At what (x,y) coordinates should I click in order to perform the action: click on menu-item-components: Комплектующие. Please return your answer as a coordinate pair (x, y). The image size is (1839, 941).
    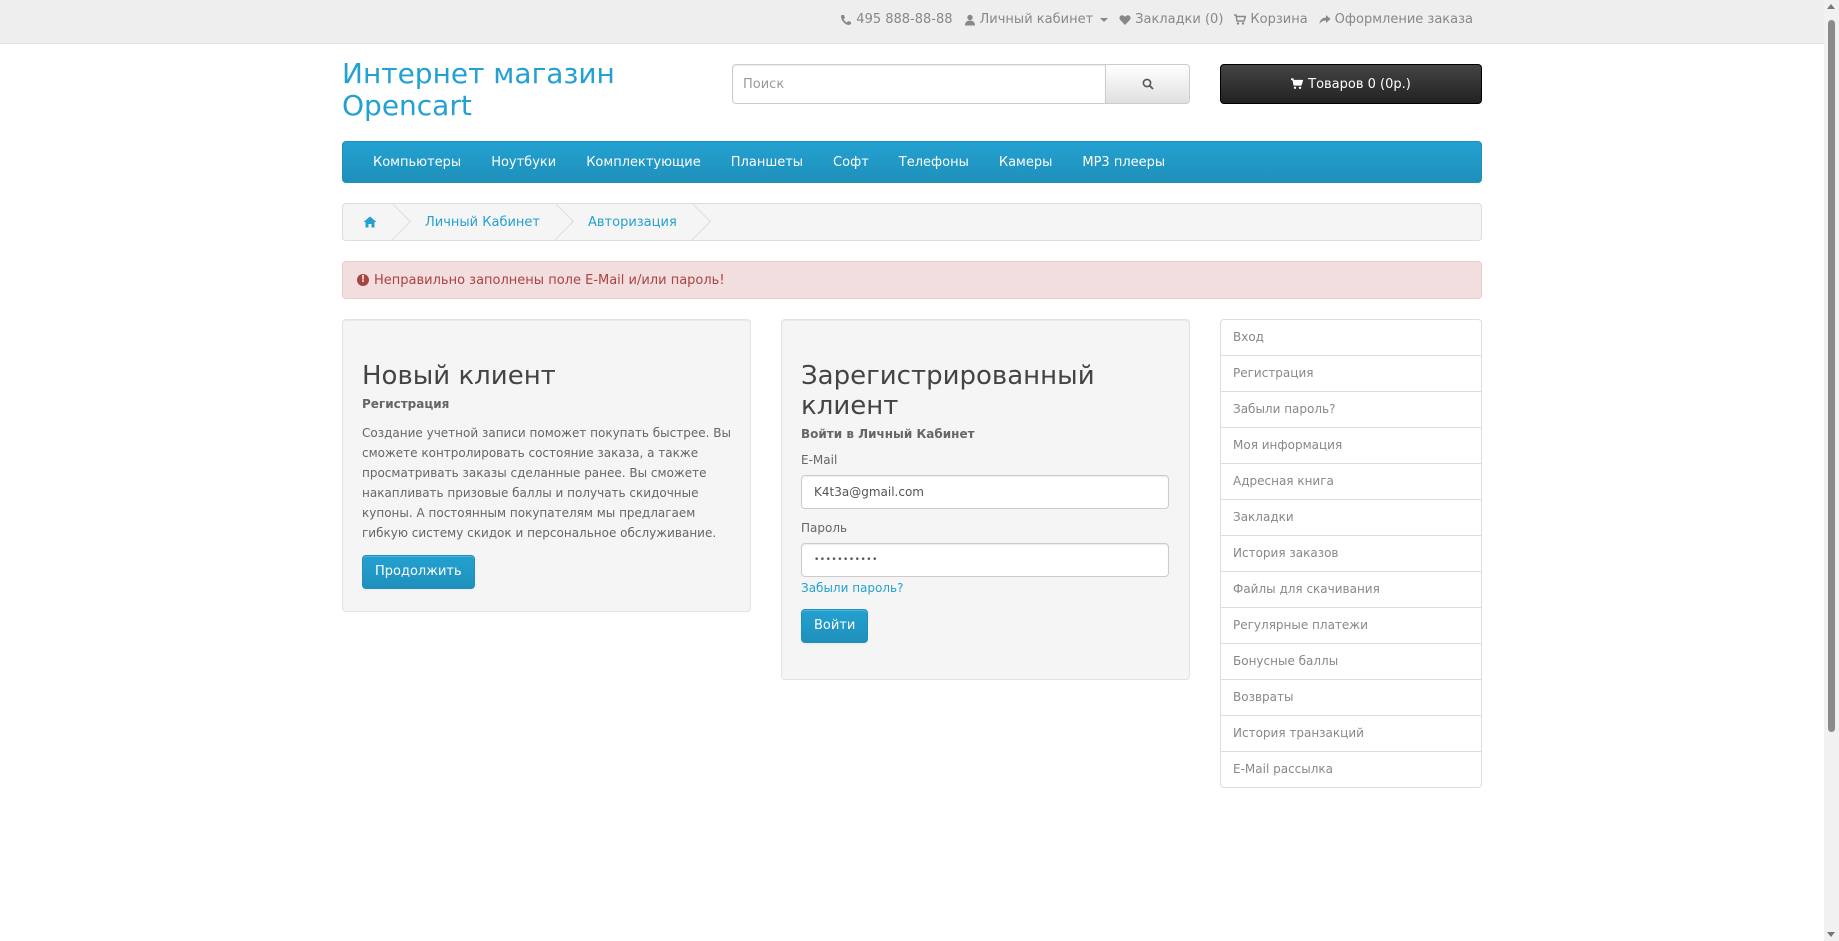
    Looking at the image, I should click on (643, 162).